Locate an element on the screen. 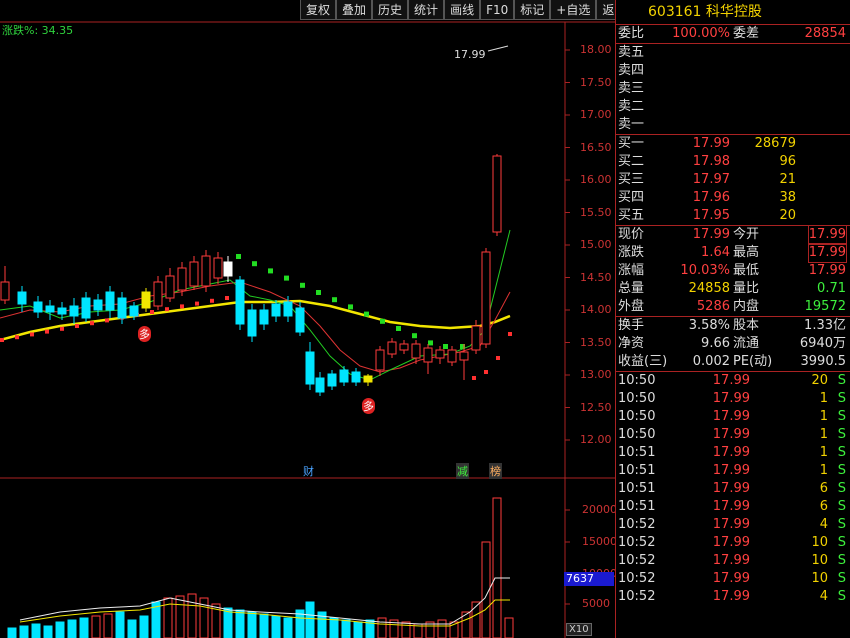 Image resolution: width=850 pixels, height=638 pixels. ask-label: 卖一 is located at coordinates (631, 124).